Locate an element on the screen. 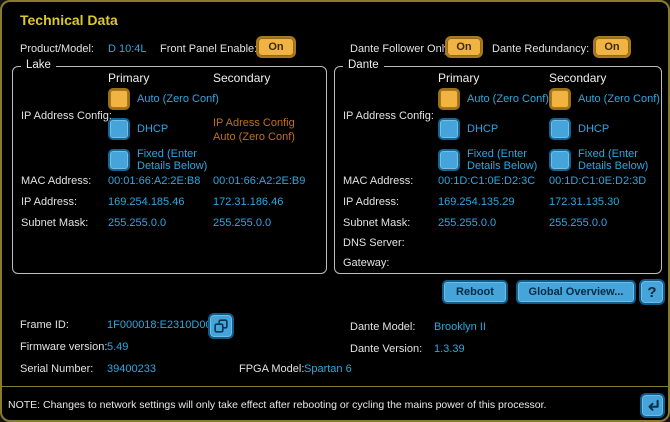 The image size is (670, 422). lake-primary-dhcp-label: DHCP is located at coordinates (153, 129).